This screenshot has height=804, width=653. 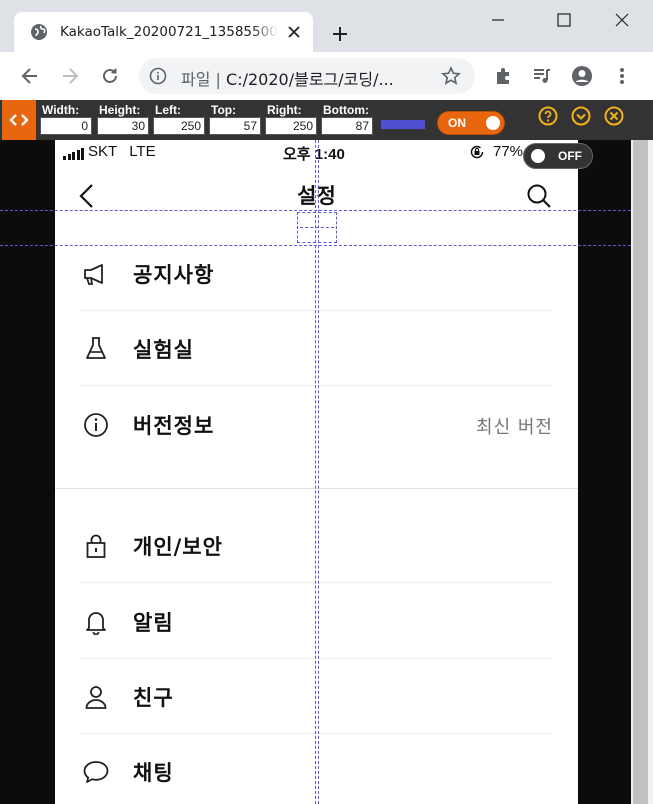 What do you see at coordinates (326, 26) in the screenshot?
I see `tab-strip: KakaoTalk_20200721_135855005` at bounding box center [326, 26].